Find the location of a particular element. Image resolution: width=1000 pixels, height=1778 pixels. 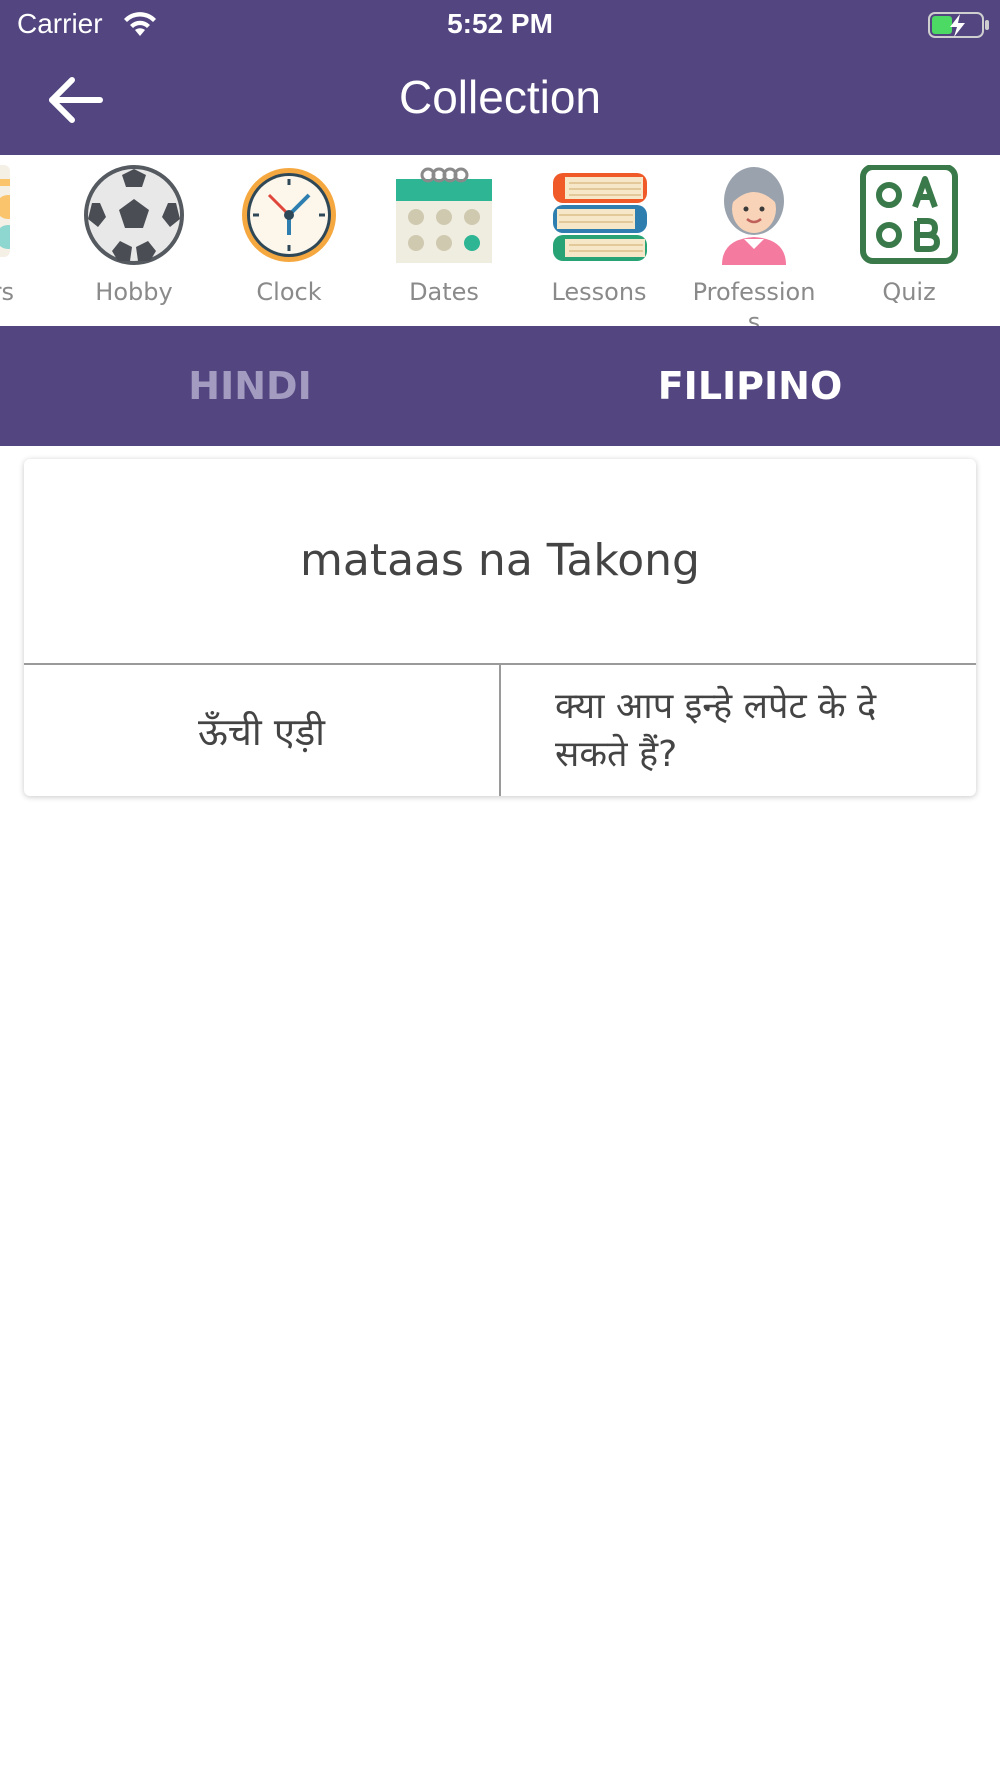

category-label: Profession s is located at coordinates (754, 302).